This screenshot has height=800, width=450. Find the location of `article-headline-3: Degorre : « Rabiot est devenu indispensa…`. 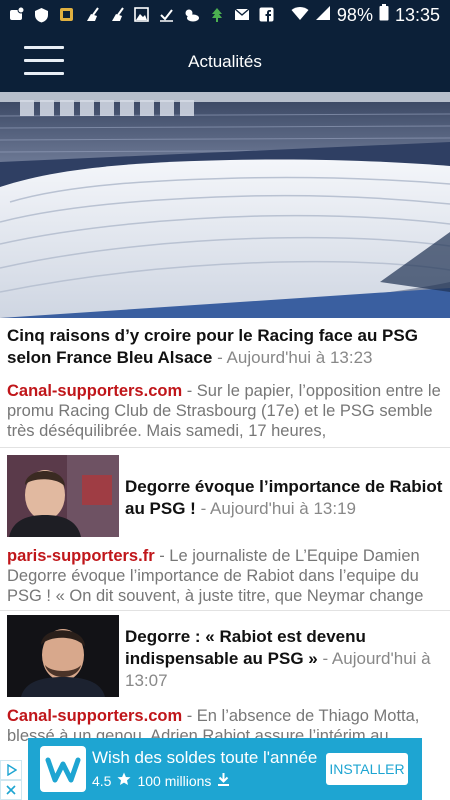

article-headline-3: Degorre : « Rabiot est devenu indispensa… is located at coordinates (285, 659).